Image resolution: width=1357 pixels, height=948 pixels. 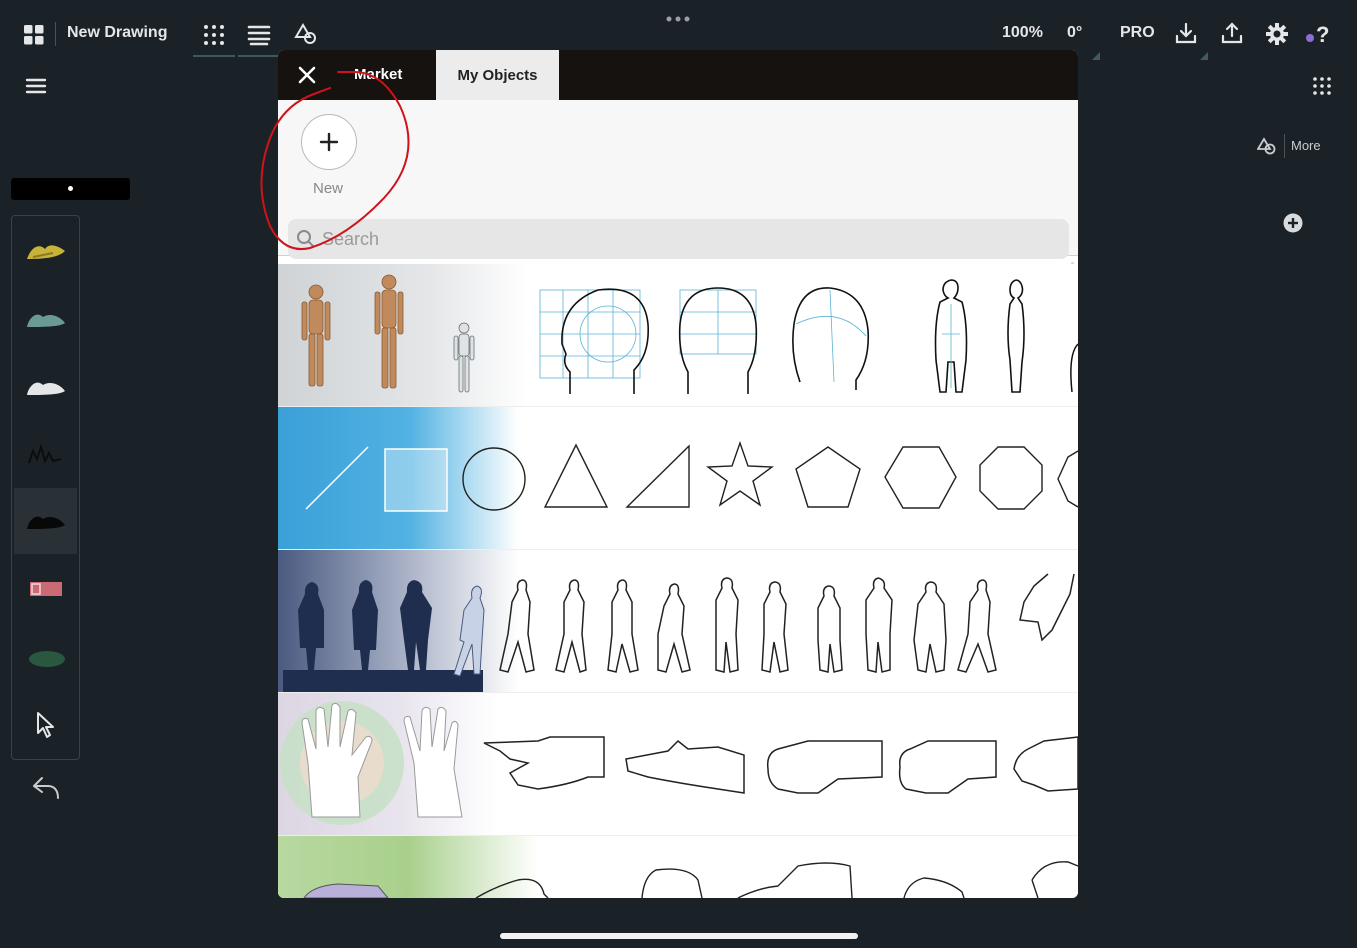 I want to click on shapes-icon, so click(x=306, y=36).